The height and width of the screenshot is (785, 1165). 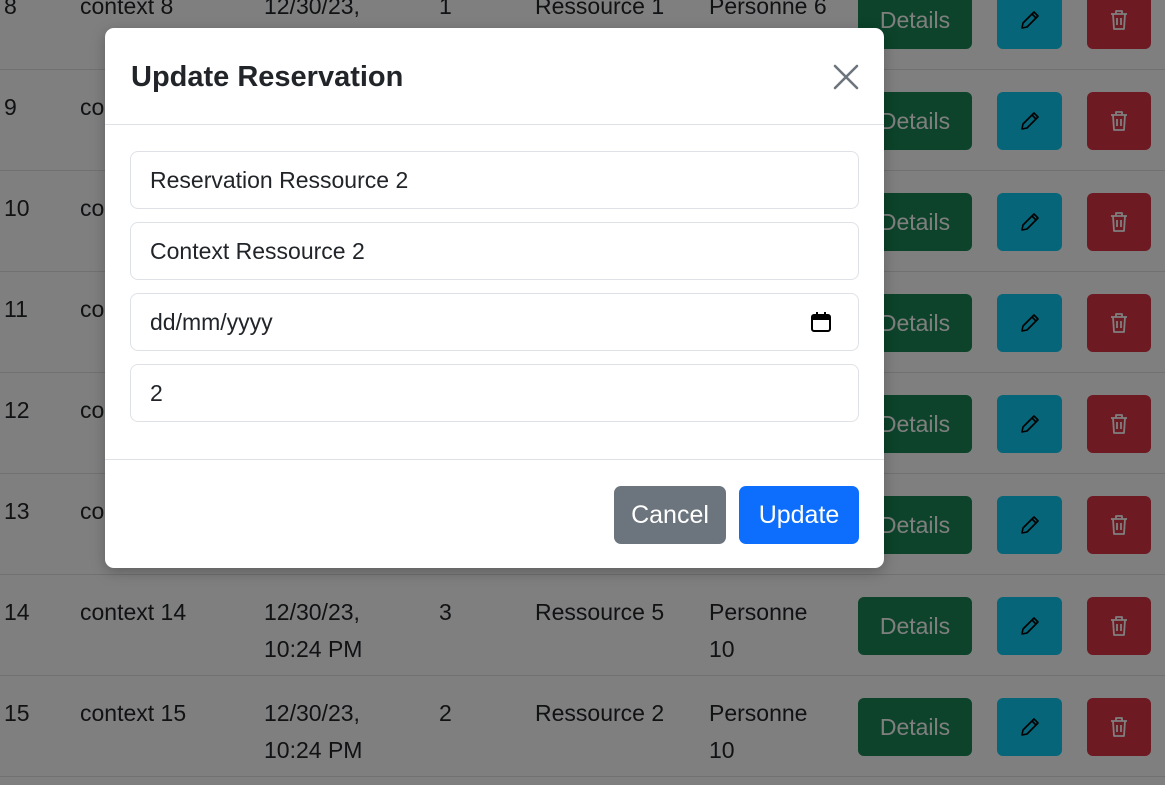 What do you see at coordinates (494, 513) in the screenshot?
I see `modal-footer: Cancel Update` at bounding box center [494, 513].